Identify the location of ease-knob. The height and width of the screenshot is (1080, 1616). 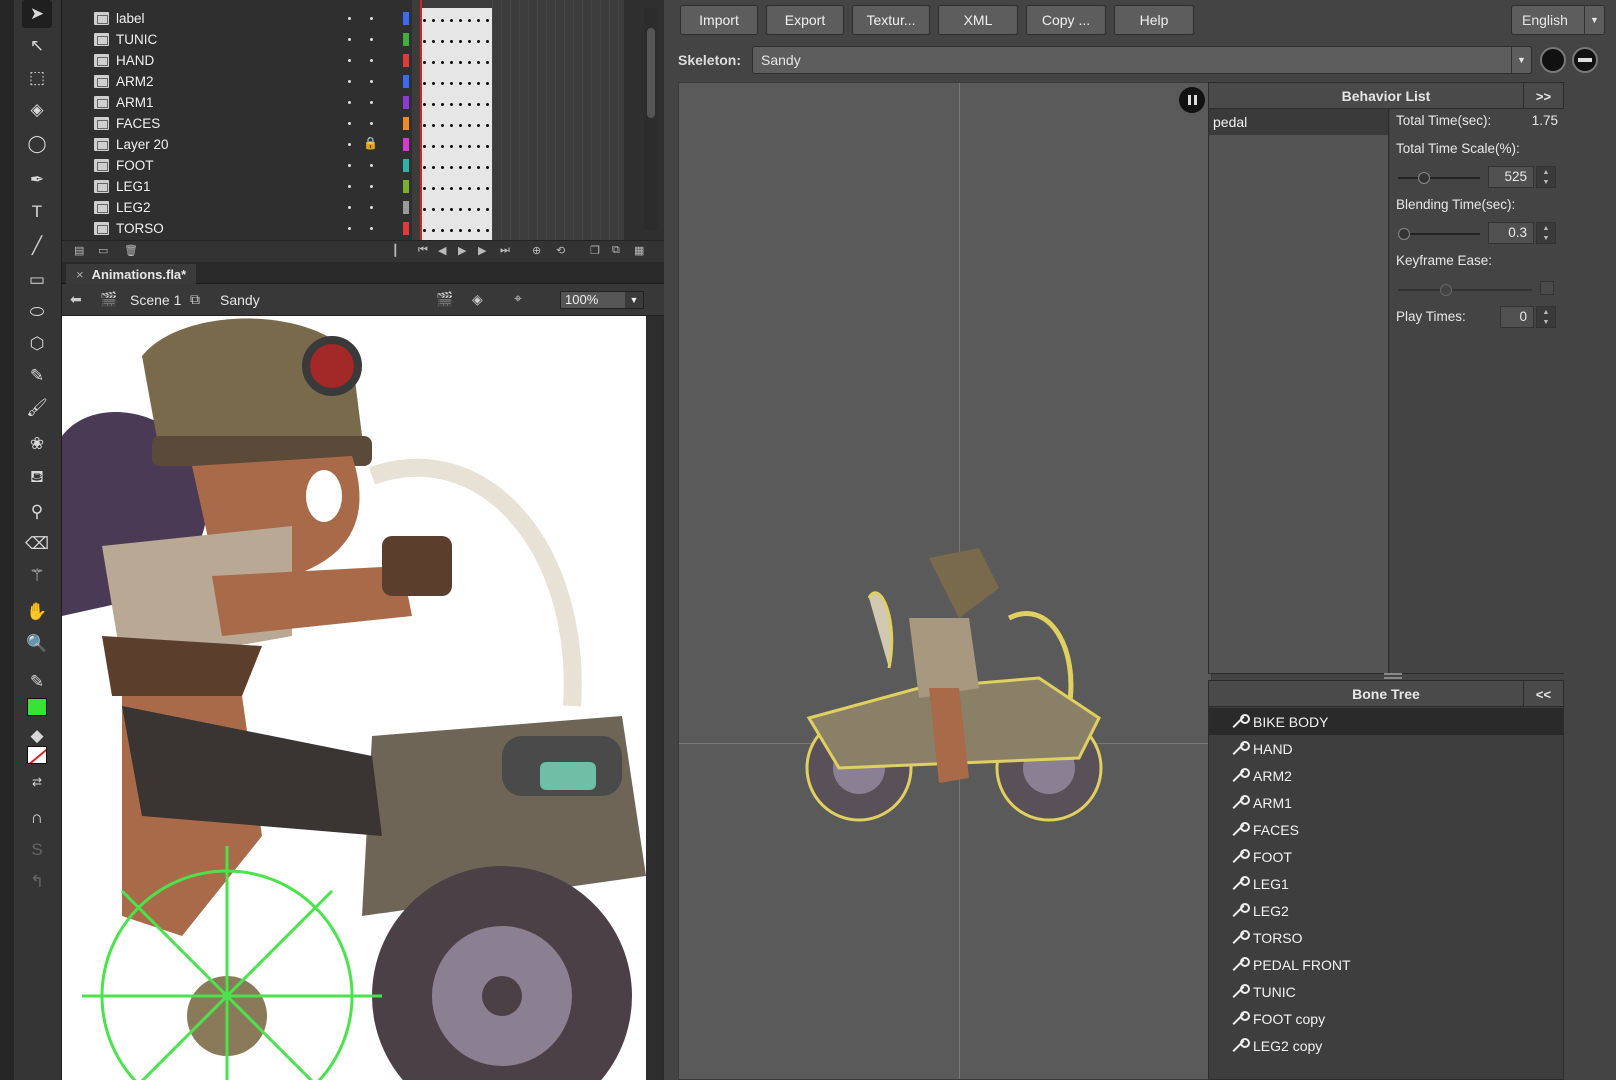
(1446, 290).